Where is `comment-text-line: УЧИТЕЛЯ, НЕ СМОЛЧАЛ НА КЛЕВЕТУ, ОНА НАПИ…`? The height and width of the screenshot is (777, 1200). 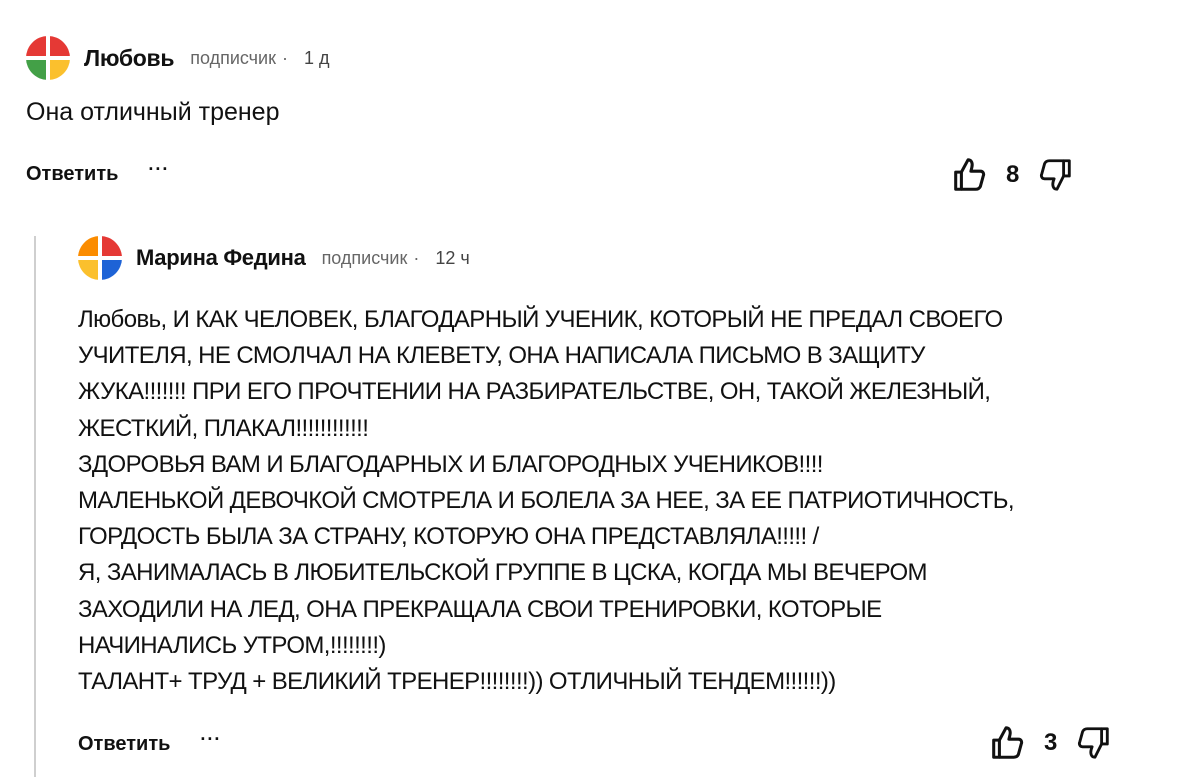
comment-text-line: УЧИТЕЛЯ, НЕ СМОЛЧАЛ НА КЛЕВЕТУ, ОНА НАПИ… is located at coordinates (501, 356).